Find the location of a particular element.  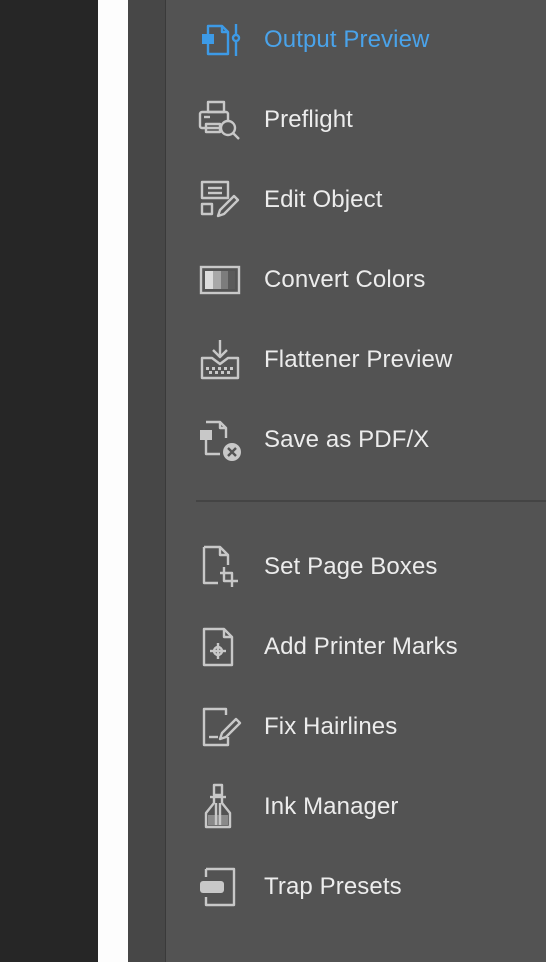

preflight-icon is located at coordinates (220, 120).